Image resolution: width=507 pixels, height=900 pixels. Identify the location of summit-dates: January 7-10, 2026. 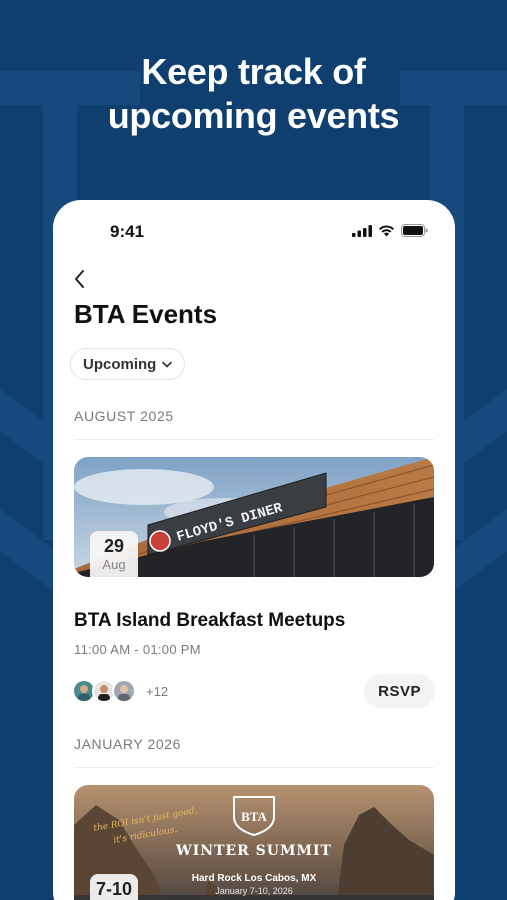
(254, 891).